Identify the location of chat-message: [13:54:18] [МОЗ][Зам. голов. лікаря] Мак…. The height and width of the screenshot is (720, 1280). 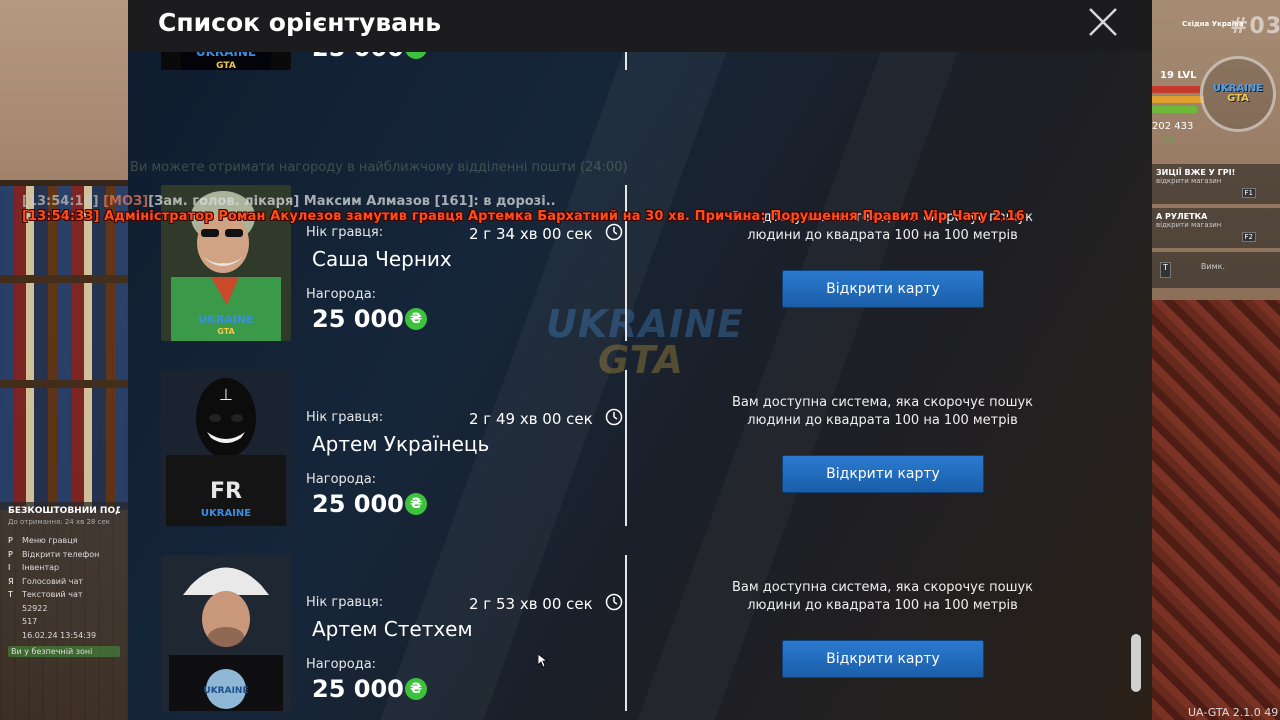
(523, 201).